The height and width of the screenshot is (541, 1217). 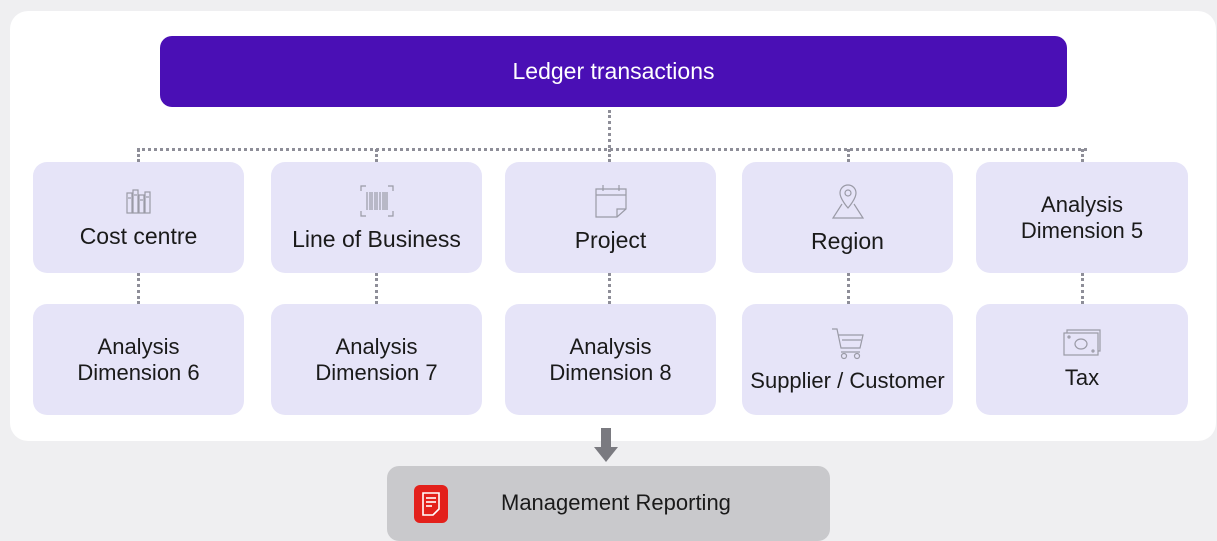 What do you see at coordinates (606, 445) in the screenshot?
I see `down-arrow-icon` at bounding box center [606, 445].